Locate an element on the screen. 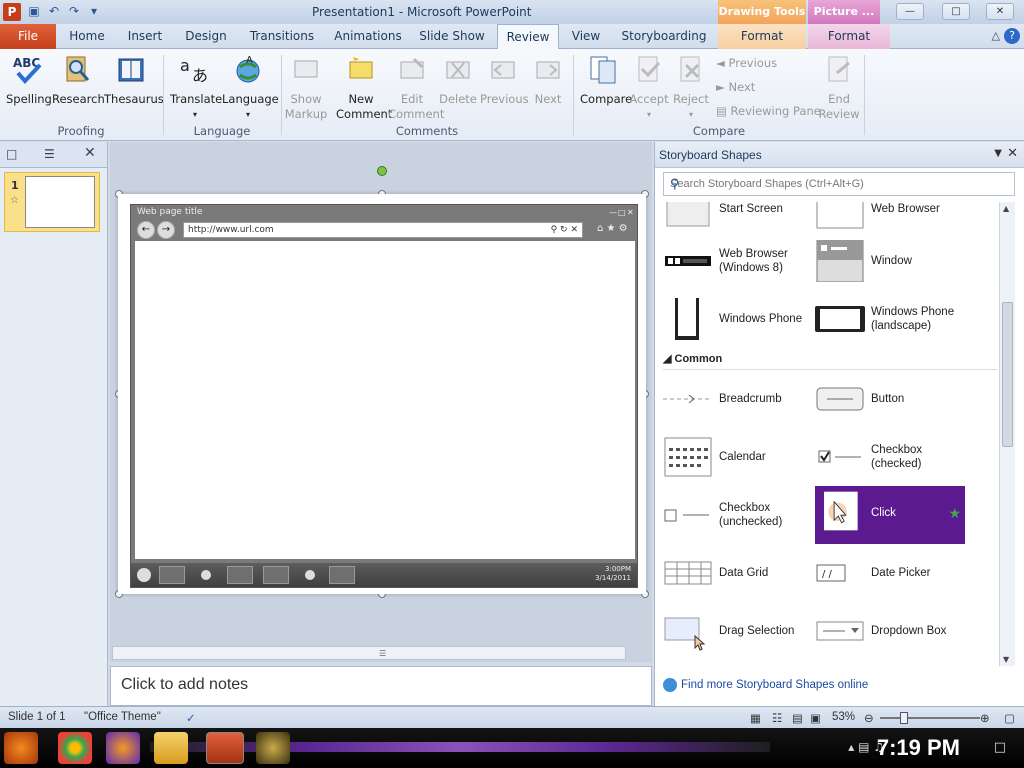 The image size is (1024, 768). tab-insert: Insert is located at coordinates (145, 36).